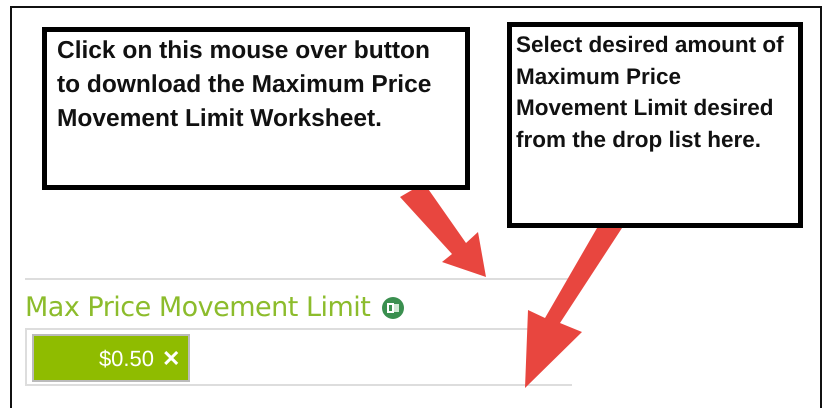 The width and height of the screenshot is (828, 408). Describe the element at coordinates (197, 308) in the screenshot. I see `section-title: Max Price Movement Limit` at that location.